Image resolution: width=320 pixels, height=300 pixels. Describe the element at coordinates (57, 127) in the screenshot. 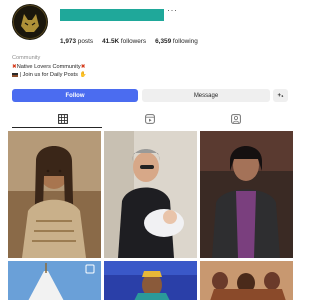

I see `active-tab-indicator` at that location.